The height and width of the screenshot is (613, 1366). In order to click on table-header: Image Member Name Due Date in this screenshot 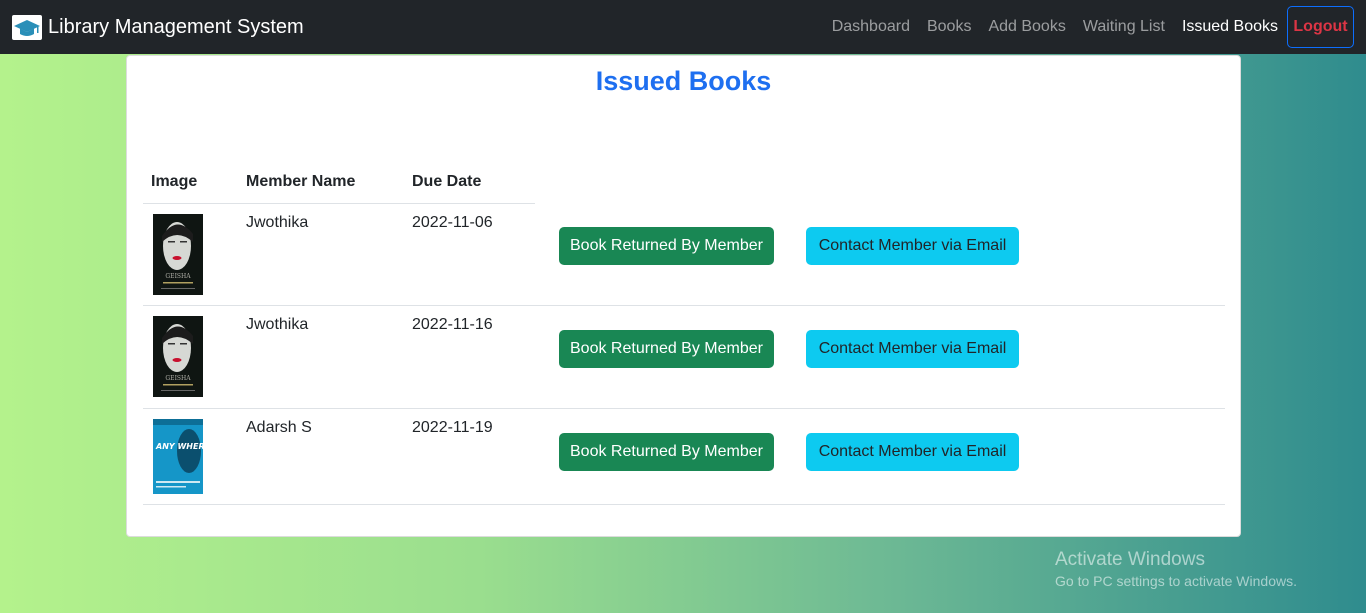, I will do `click(339, 182)`.